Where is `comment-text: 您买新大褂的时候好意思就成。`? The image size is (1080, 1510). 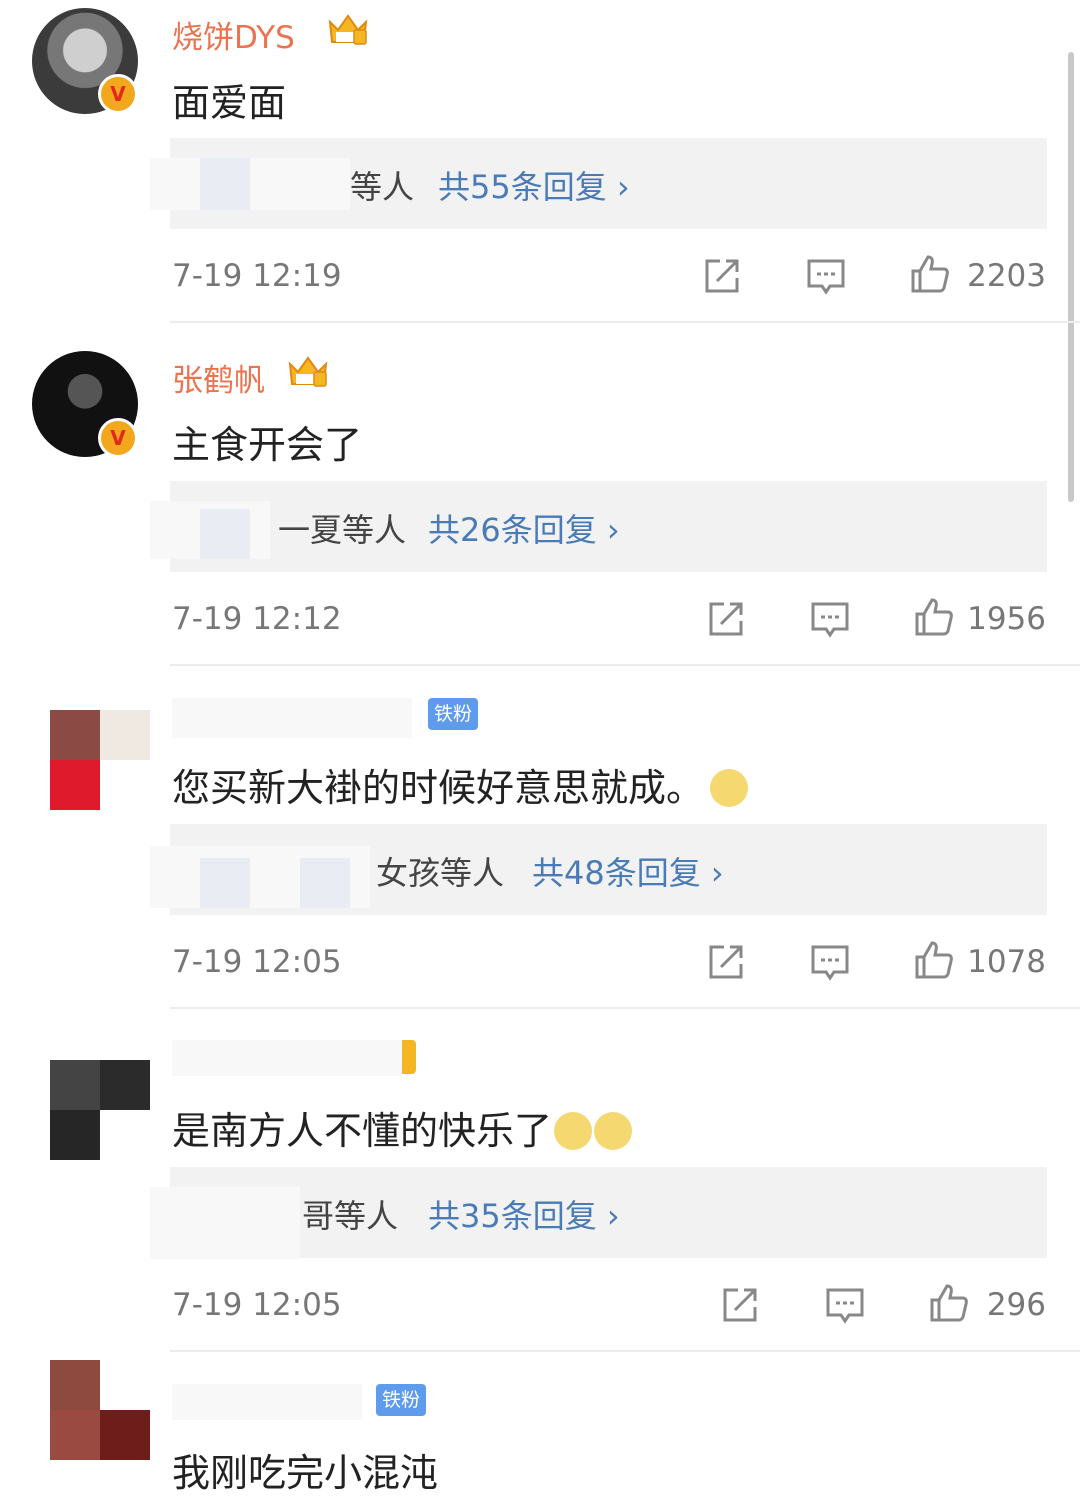 comment-text: 您买新大褂的时候好意思就成。 is located at coordinates (460, 784).